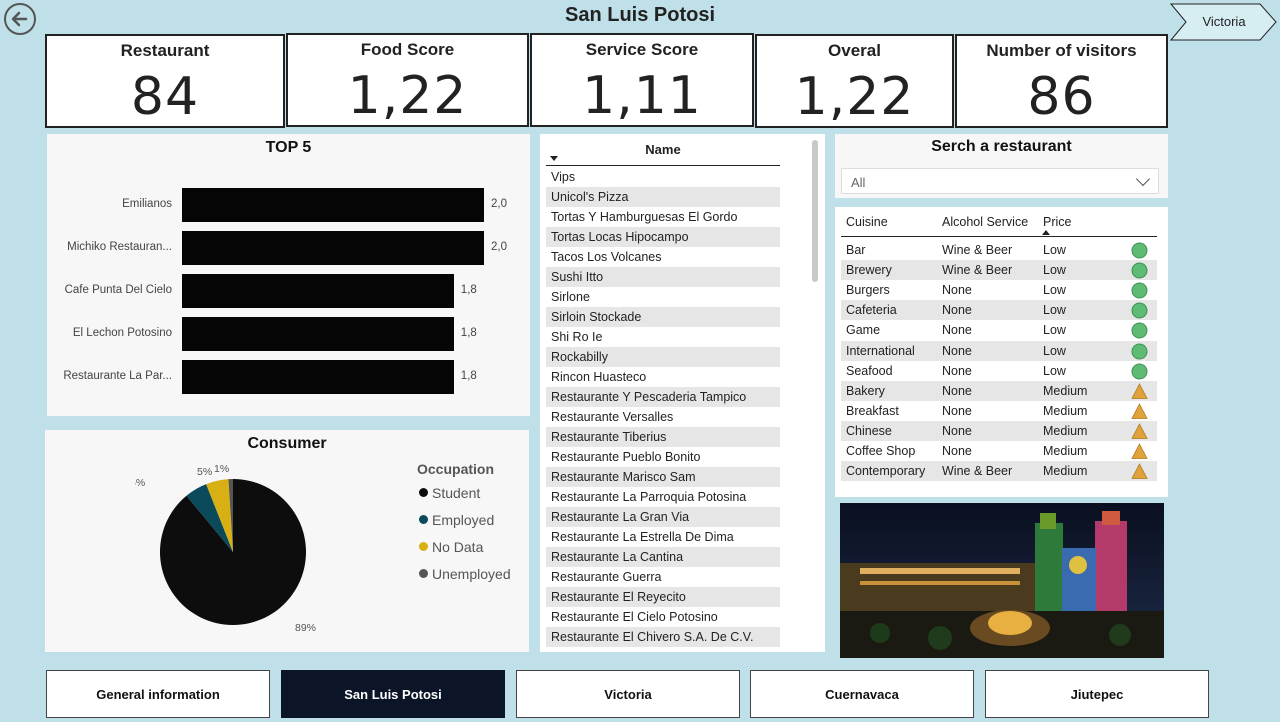 The width and height of the screenshot is (1280, 722). I want to click on name-row: Sirloin Stockade, so click(663, 317).